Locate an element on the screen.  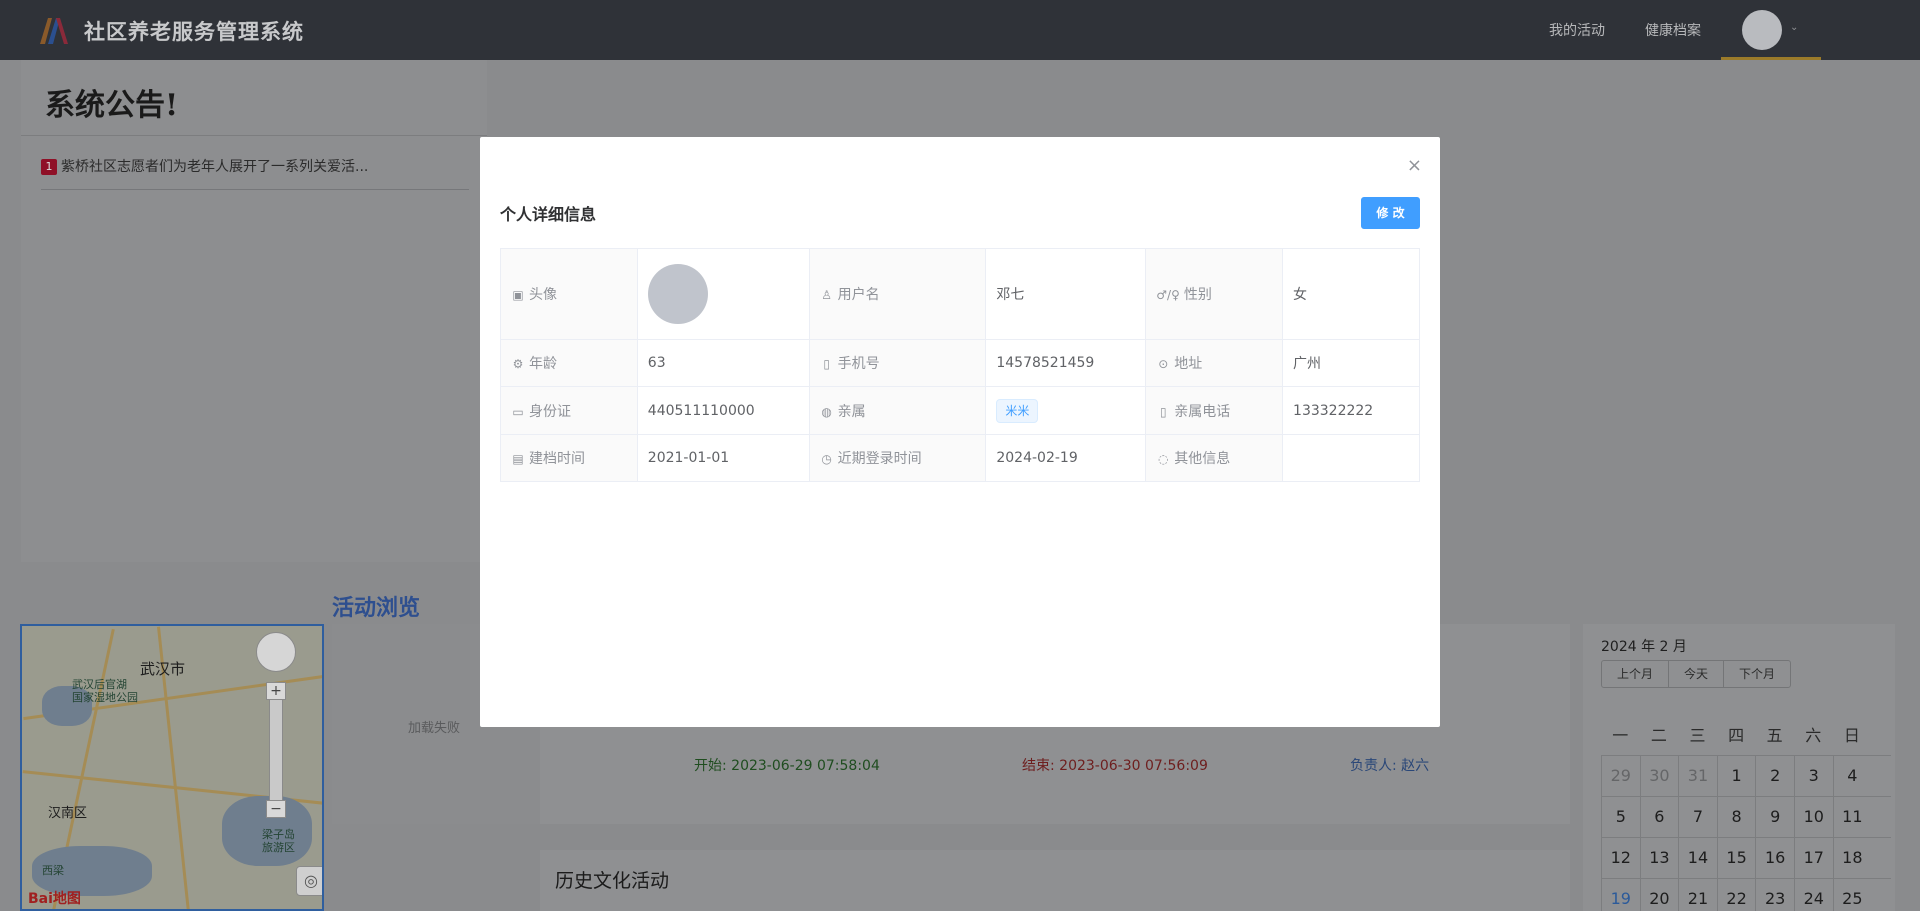
id-card-icon: ▭ is located at coordinates (518, 411).